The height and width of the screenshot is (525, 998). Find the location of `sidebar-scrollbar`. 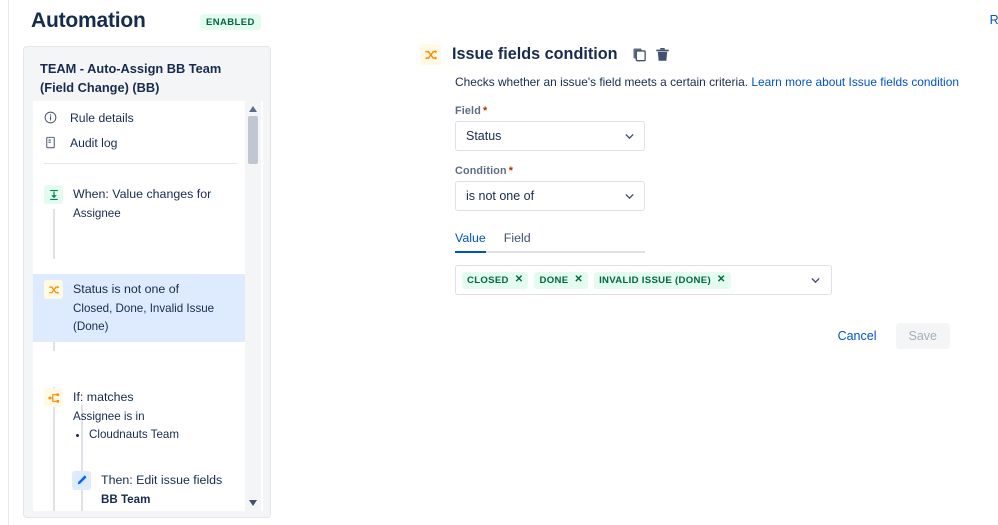

sidebar-scrollbar is located at coordinates (253, 306).